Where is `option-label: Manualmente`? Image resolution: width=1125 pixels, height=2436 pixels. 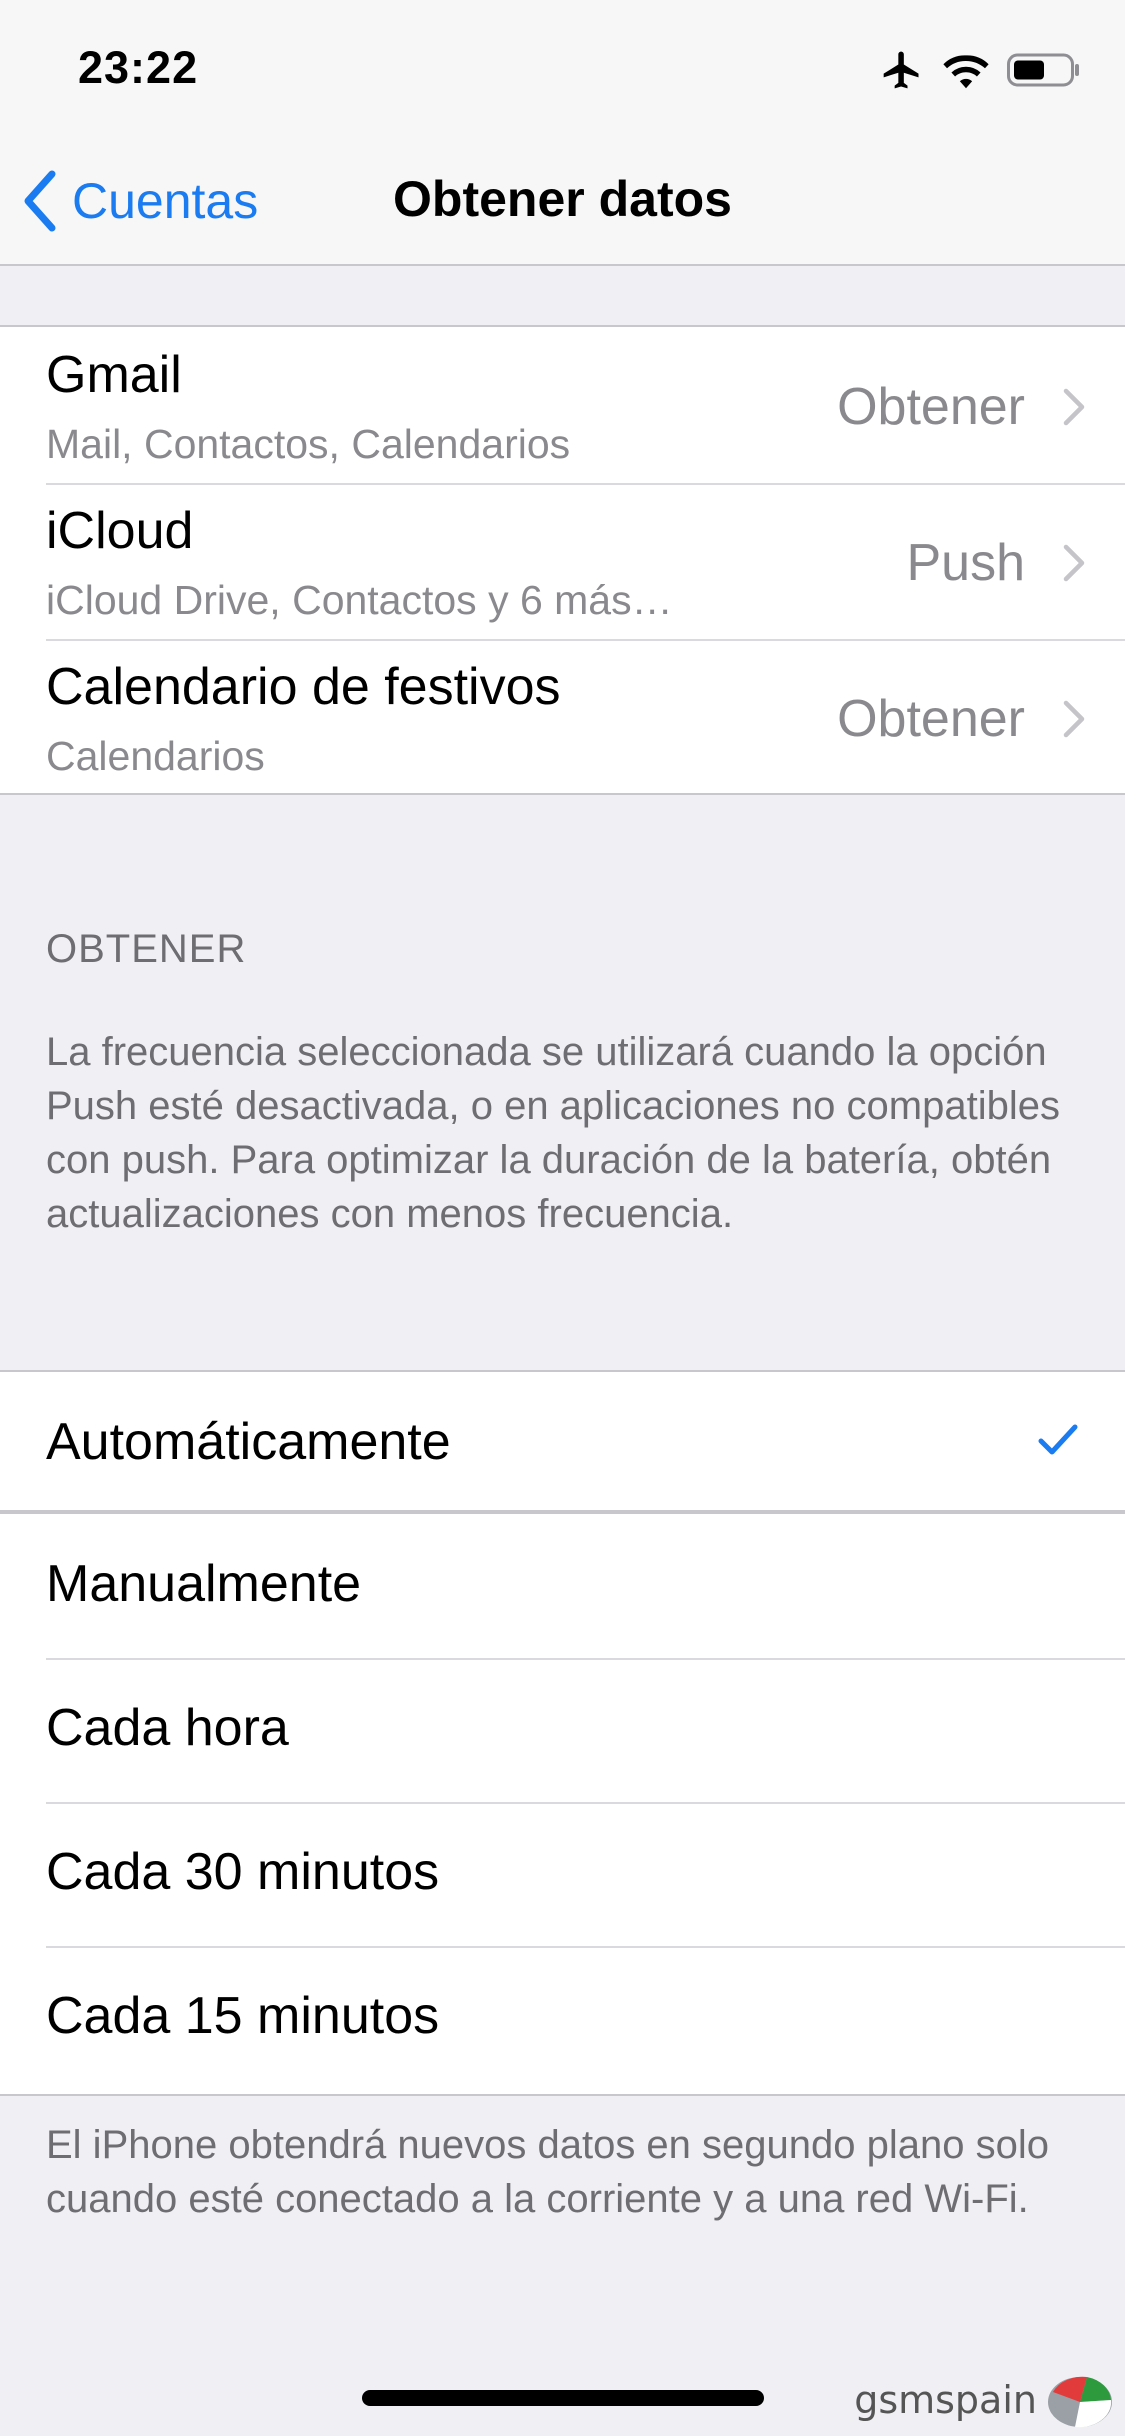
option-label: Manualmente is located at coordinates (204, 1584).